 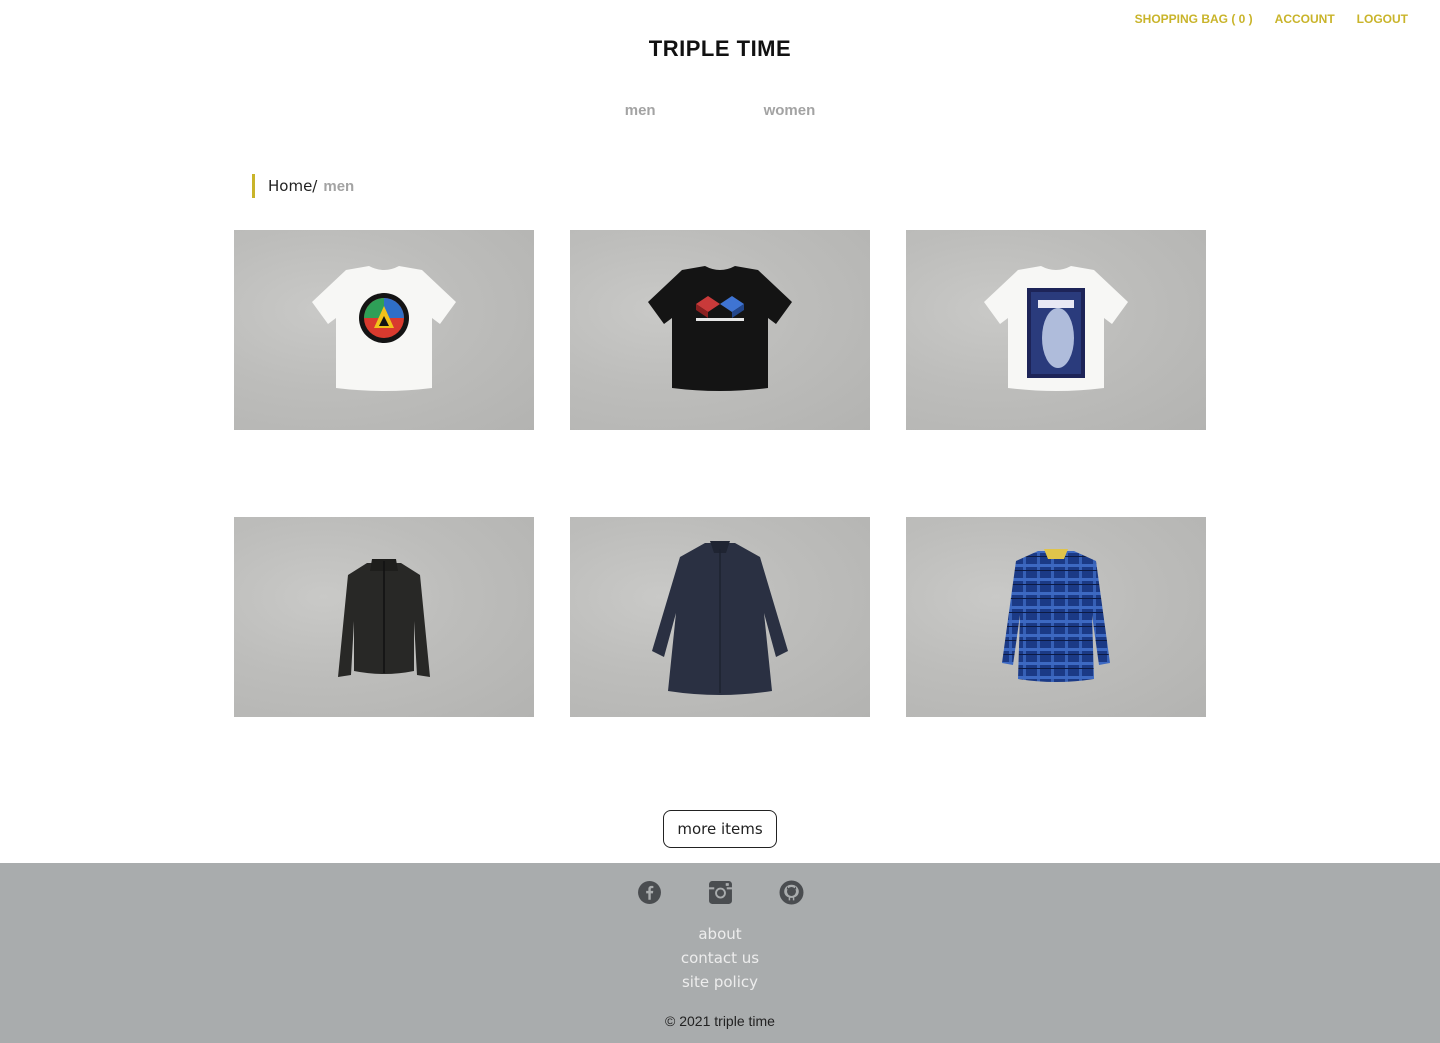 What do you see at coordinates (720, 982) in the screenshot?
I see `footer-policy-link: site policy` at bounding box center [720, 982].